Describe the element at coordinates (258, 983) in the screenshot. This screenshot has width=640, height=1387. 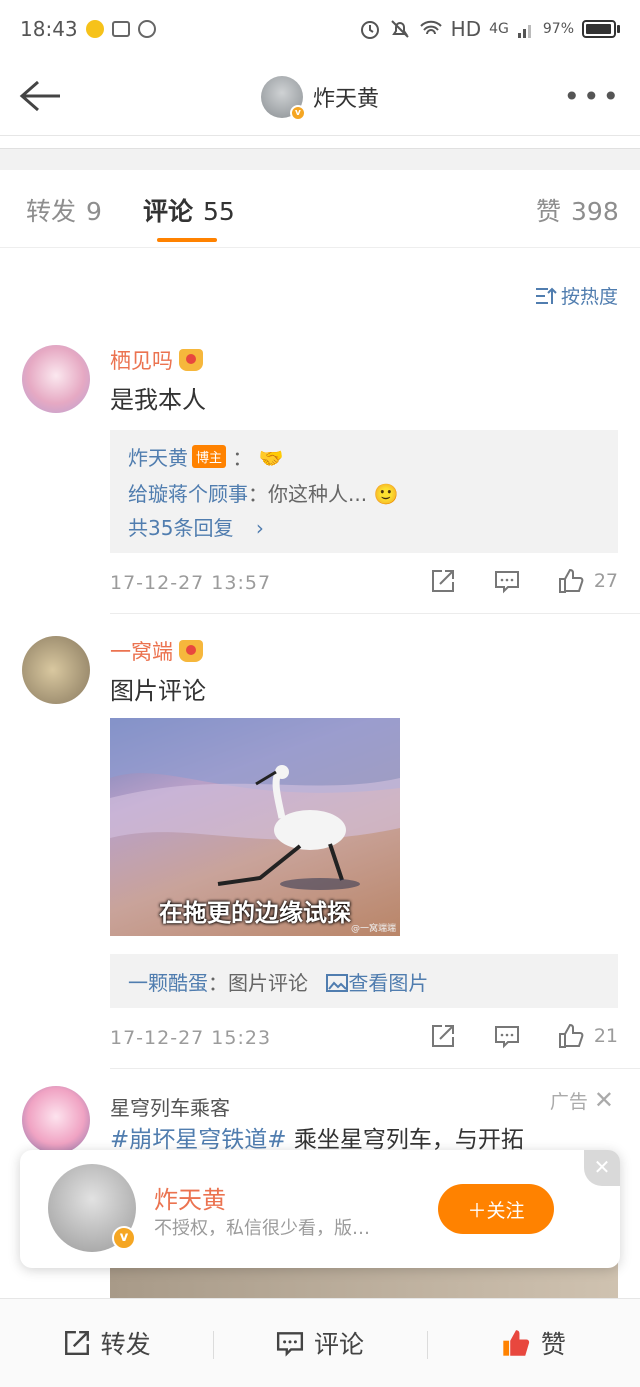
I see `reply-text: ：图片评论` at that location.